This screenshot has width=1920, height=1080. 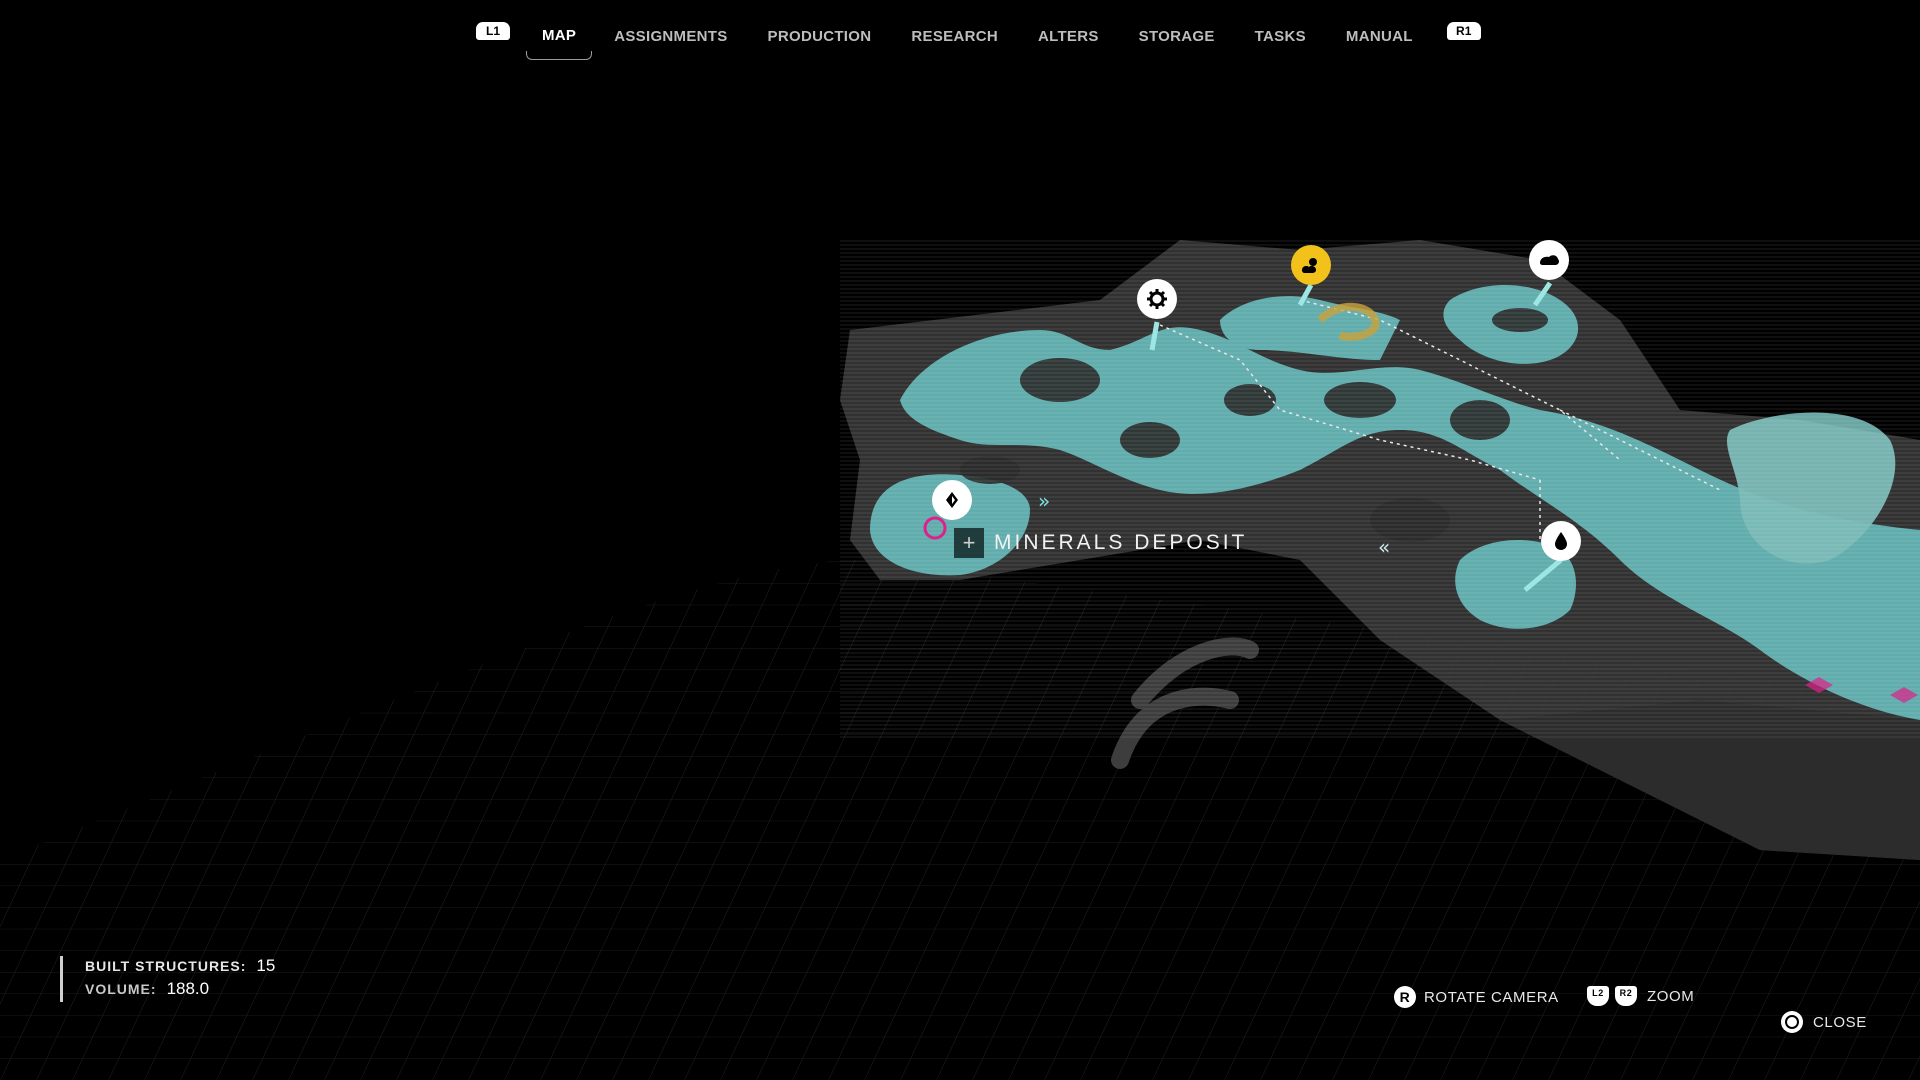 I want to click on sun-cloud-icon, so click(x=1309, y=265).